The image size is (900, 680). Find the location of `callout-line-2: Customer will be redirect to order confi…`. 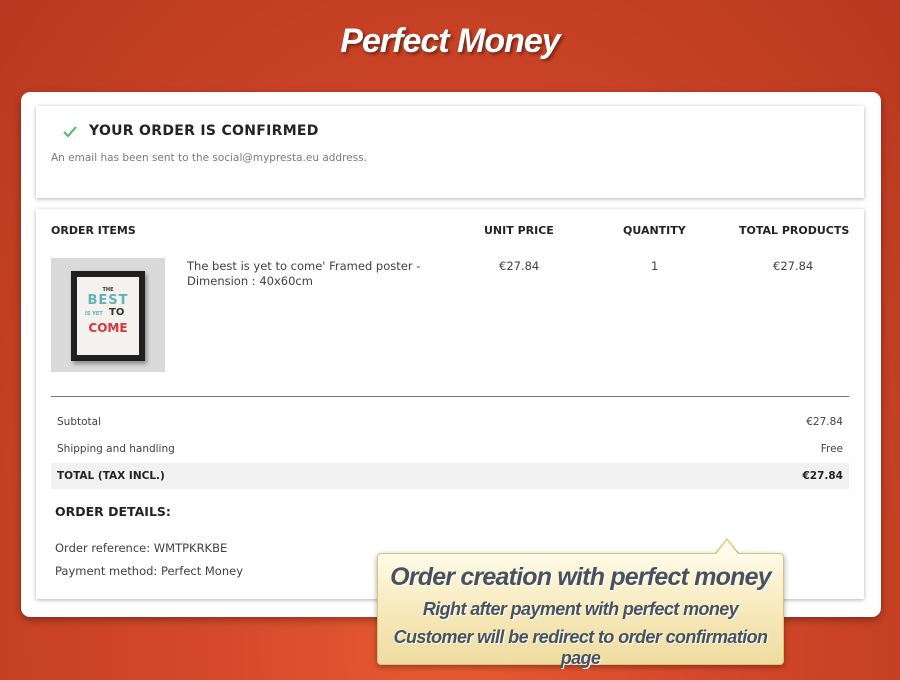

callout-line-2: Customer will be redirect to order confi… is located at coordinates (580, 647).